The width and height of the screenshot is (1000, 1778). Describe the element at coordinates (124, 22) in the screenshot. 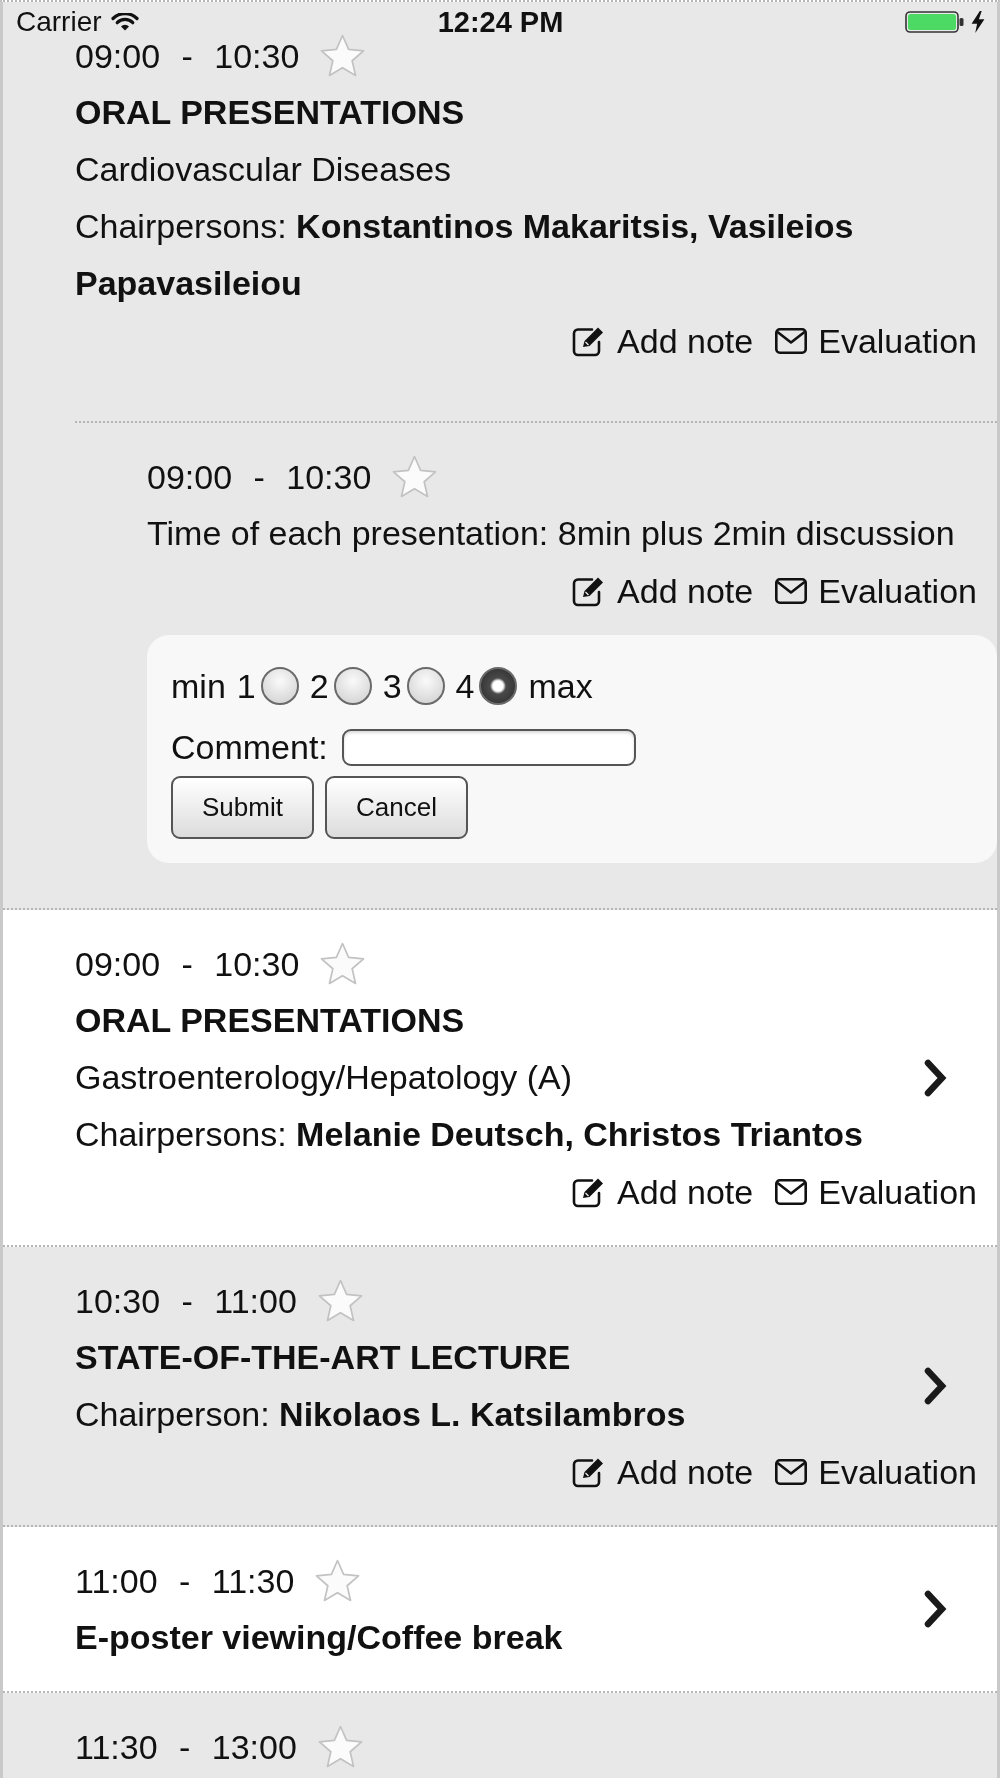

I see `wifi-icon` at that location.